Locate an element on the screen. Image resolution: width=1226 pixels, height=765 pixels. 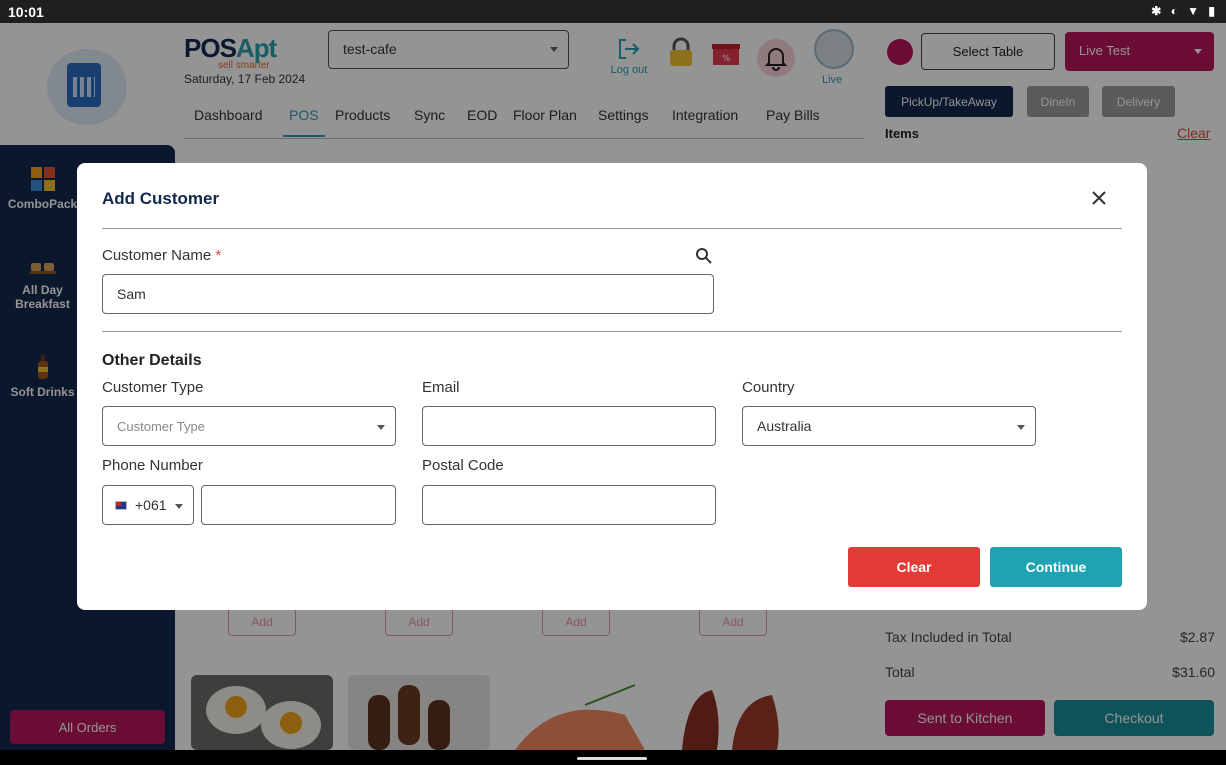
country-select: Australia is located at coordinates (889, 426).